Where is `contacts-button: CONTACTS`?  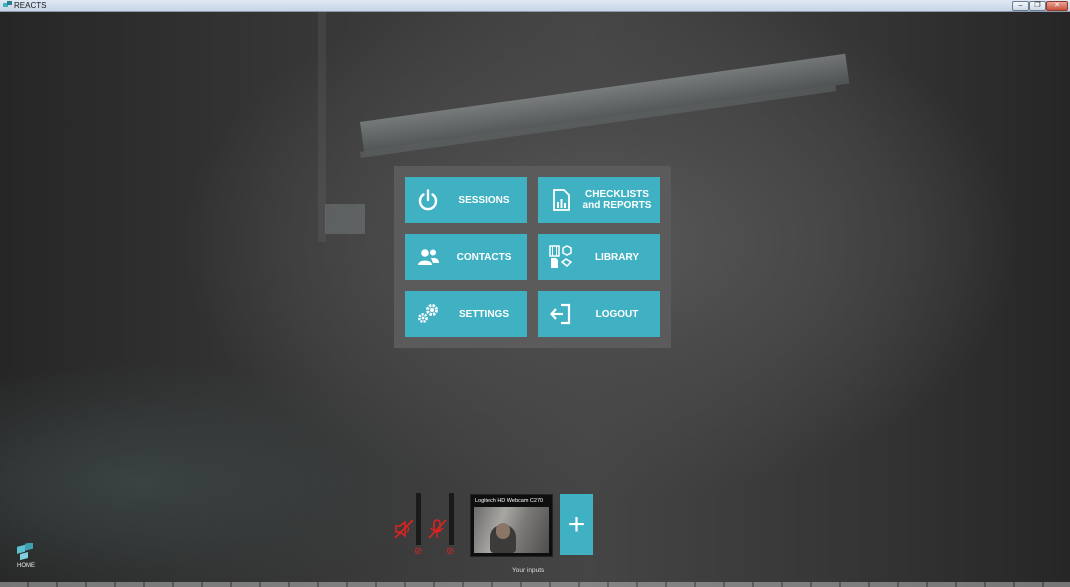
contacts-button: CONTACTS is located at coordinates (466, 257).